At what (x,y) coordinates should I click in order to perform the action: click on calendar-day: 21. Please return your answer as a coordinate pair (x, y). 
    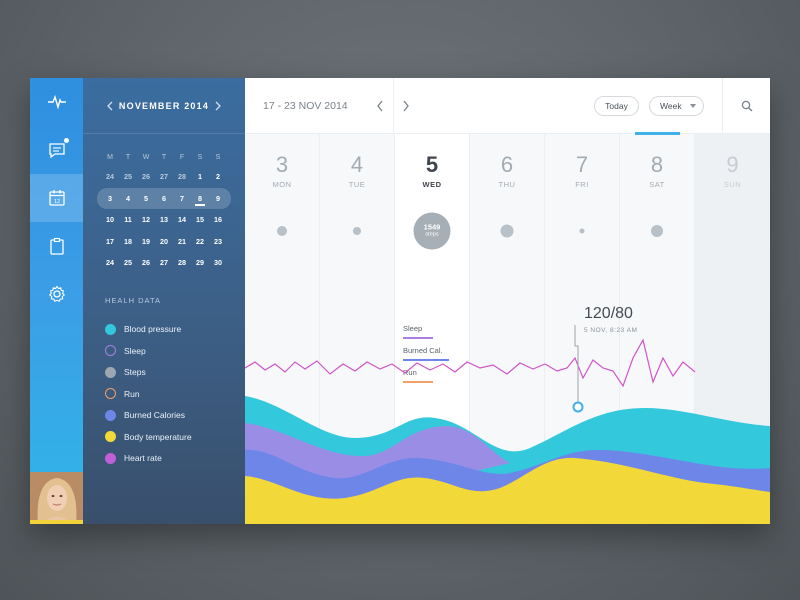
    Looking at the image, I should click on (182, 241).